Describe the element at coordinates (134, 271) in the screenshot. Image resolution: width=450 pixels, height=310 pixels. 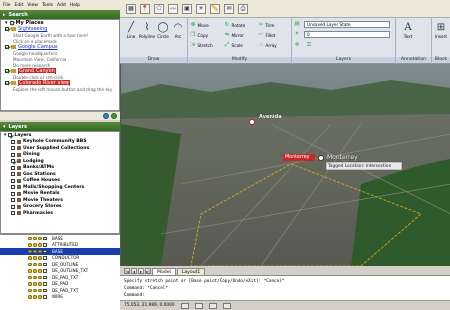
I see `prev-tab-icon: ◂` at that location.